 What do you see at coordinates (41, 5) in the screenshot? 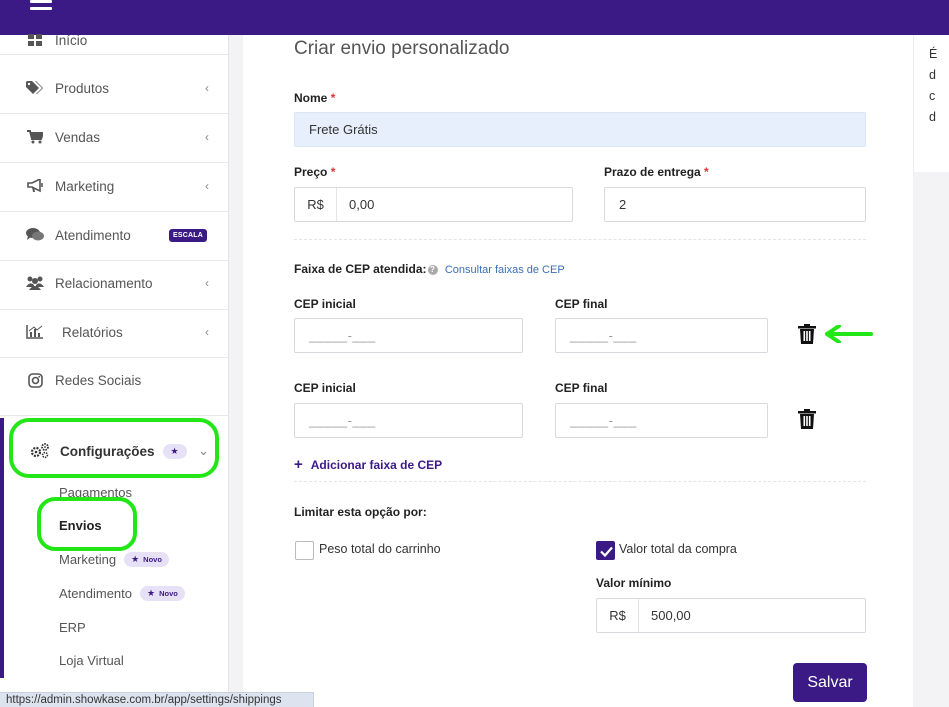
I see `hamburger-menu-icon` at bounding box center [41, 5].